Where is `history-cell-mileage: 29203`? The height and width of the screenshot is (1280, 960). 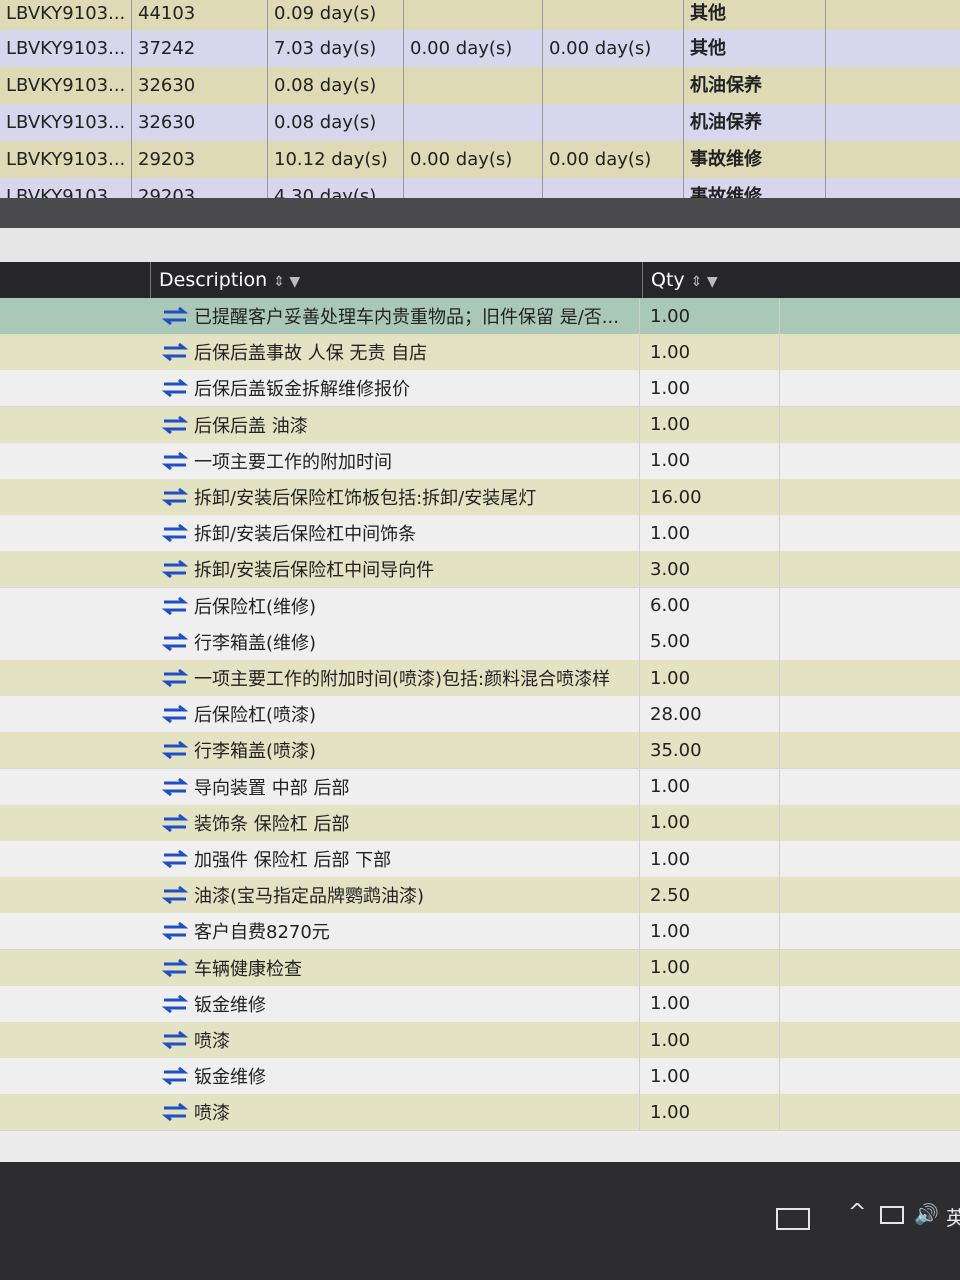 history-cell-mileage: 29203 is located at coordinates (200, 159).